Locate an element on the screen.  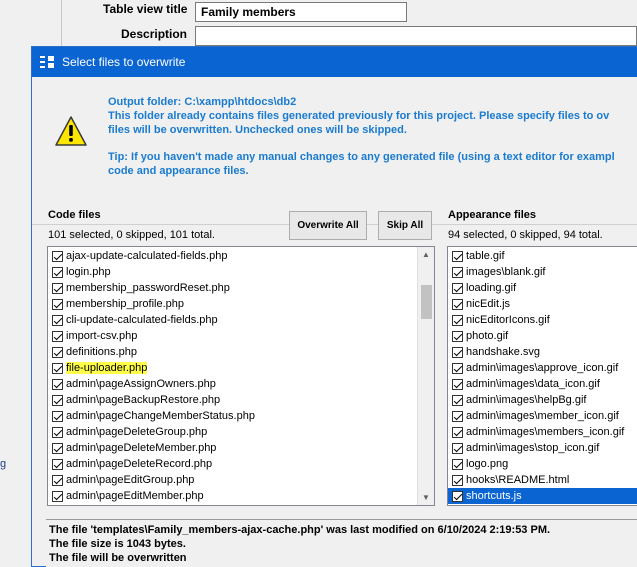
code-list-item: ajax-update-calculated-fields.php is located at coordinates (241, 256).